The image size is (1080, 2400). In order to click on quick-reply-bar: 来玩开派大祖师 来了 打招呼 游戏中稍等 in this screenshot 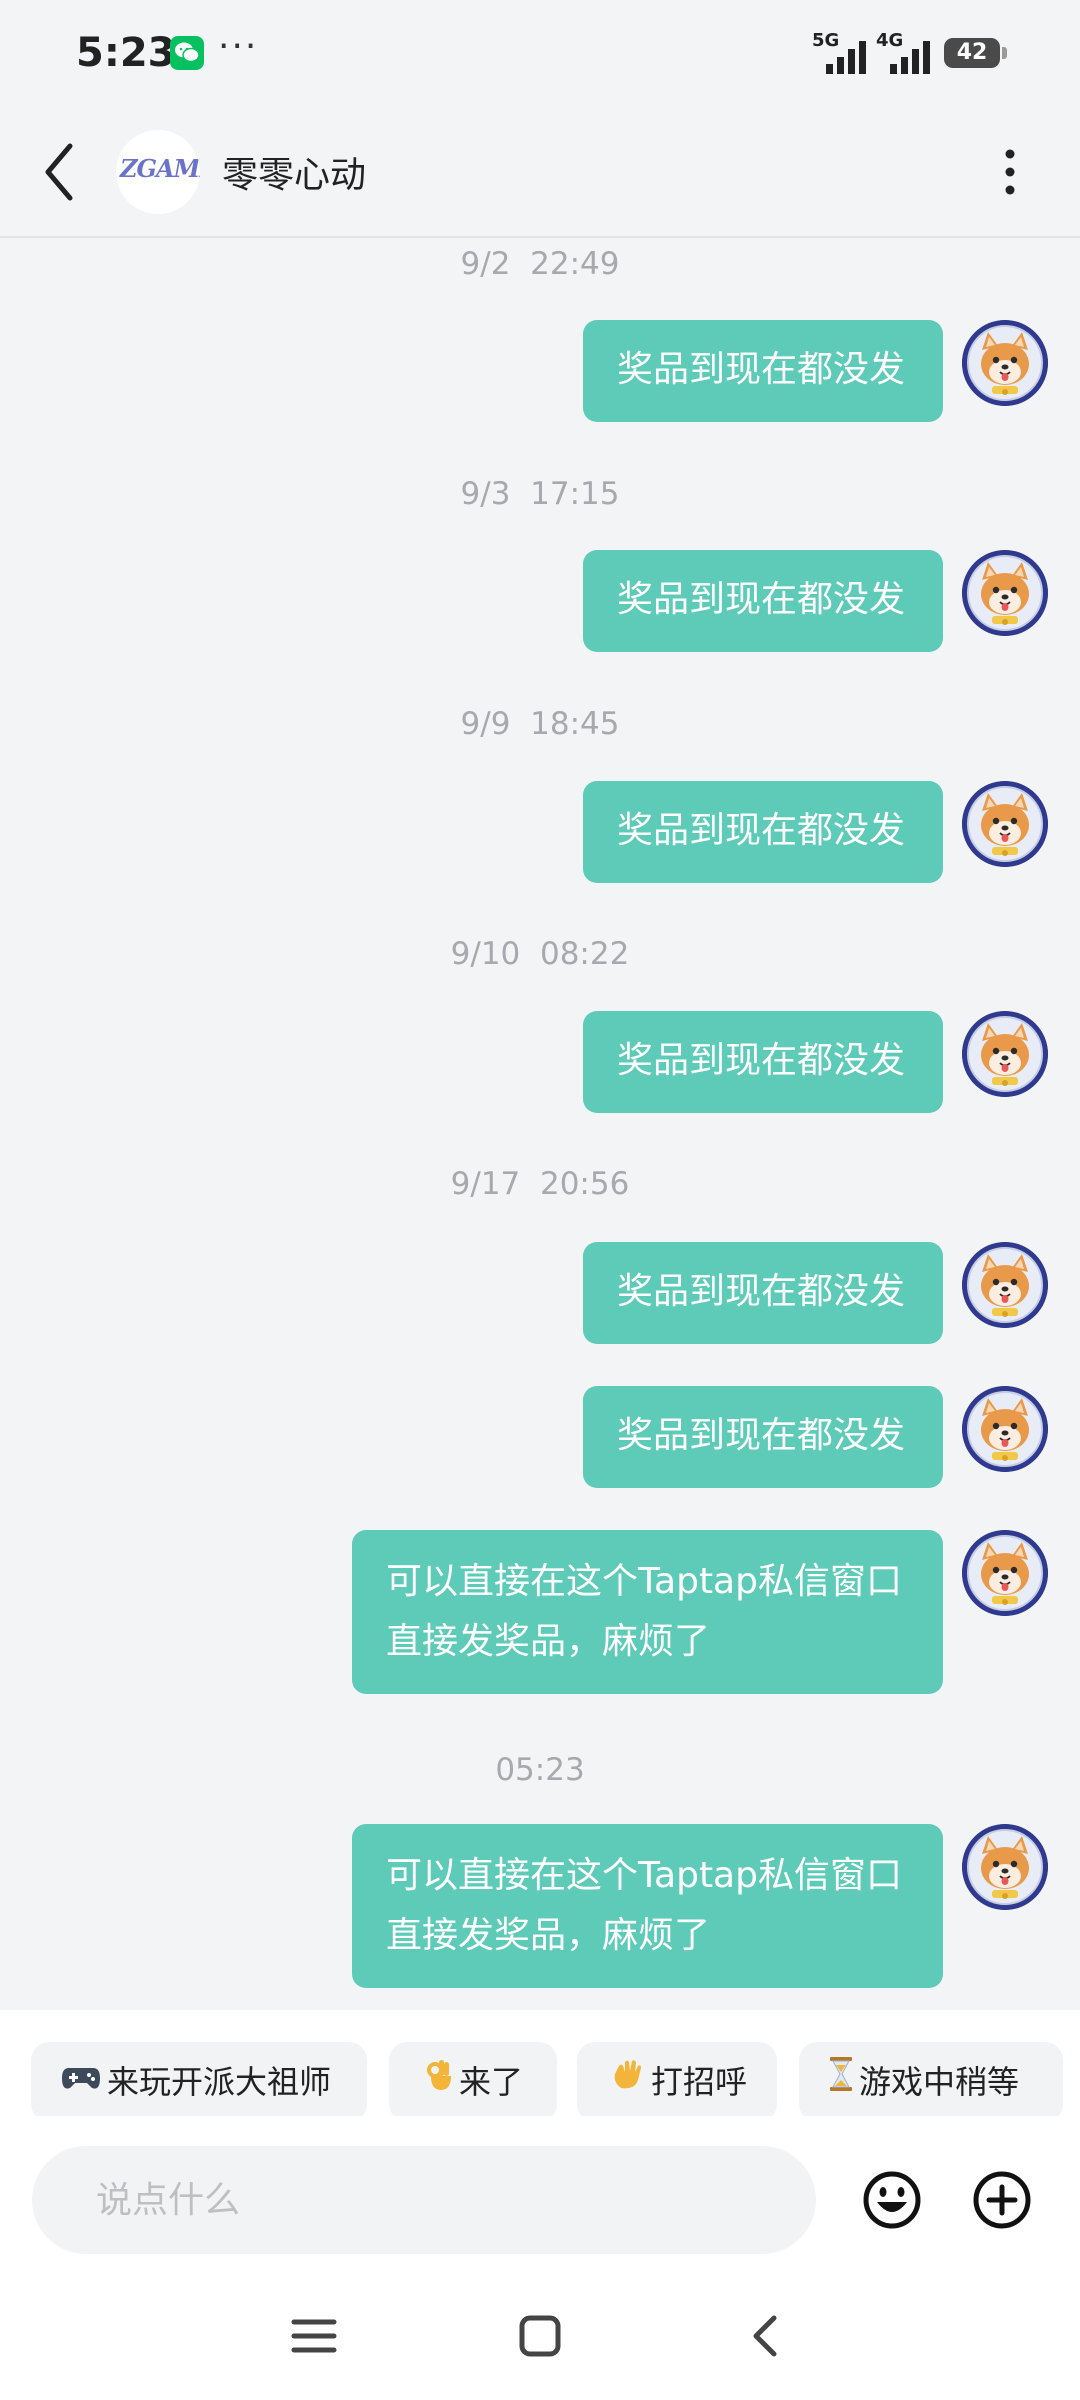, I will do `click(540, 2066)`.